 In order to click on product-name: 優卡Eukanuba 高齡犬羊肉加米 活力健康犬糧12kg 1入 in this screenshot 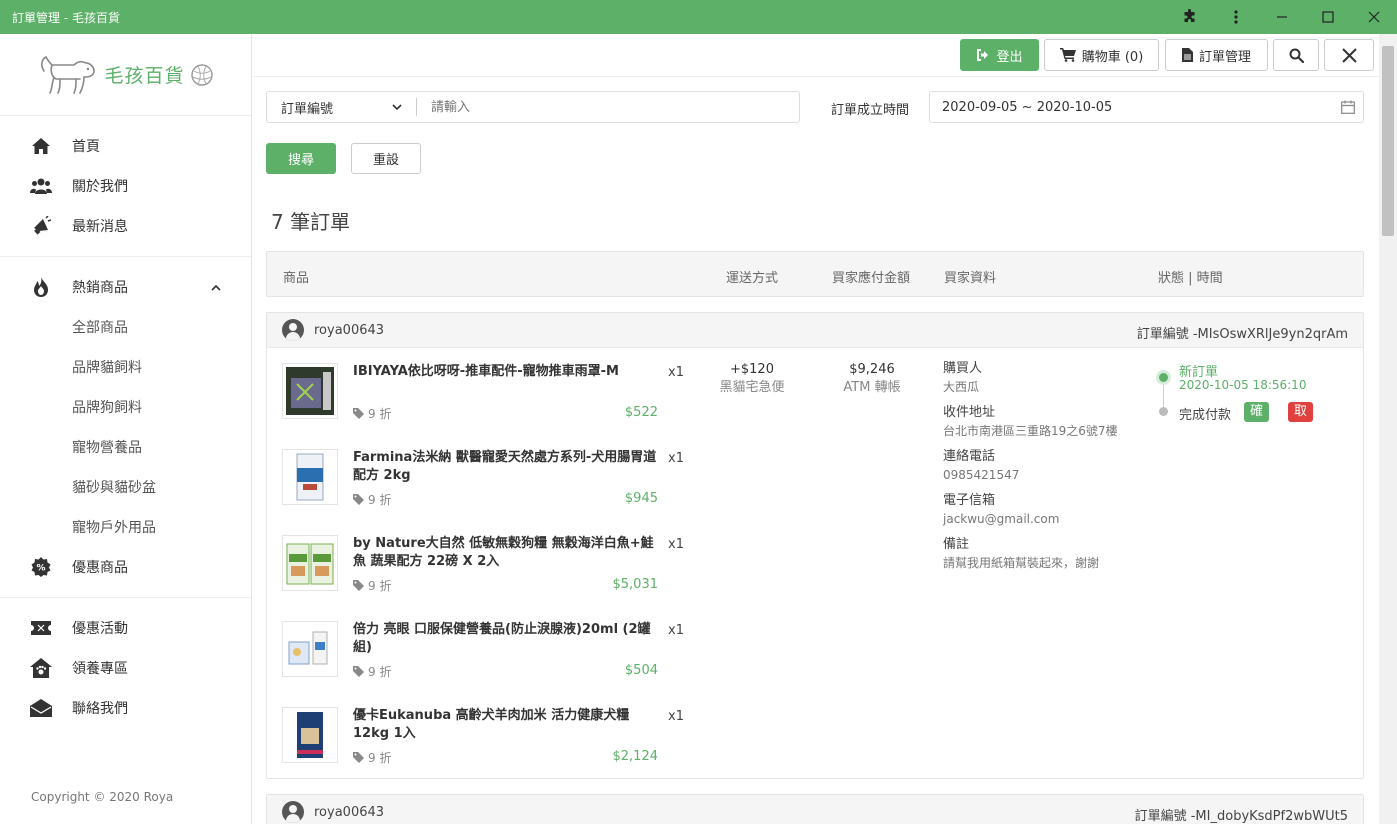, I will do `click(505, 725)`.